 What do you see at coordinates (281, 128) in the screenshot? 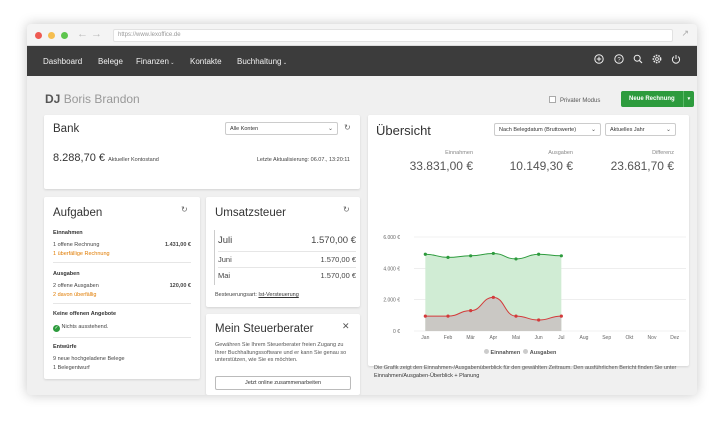
I see `account-select: Alle Konten ⌄` at bounding box center [281, 128].